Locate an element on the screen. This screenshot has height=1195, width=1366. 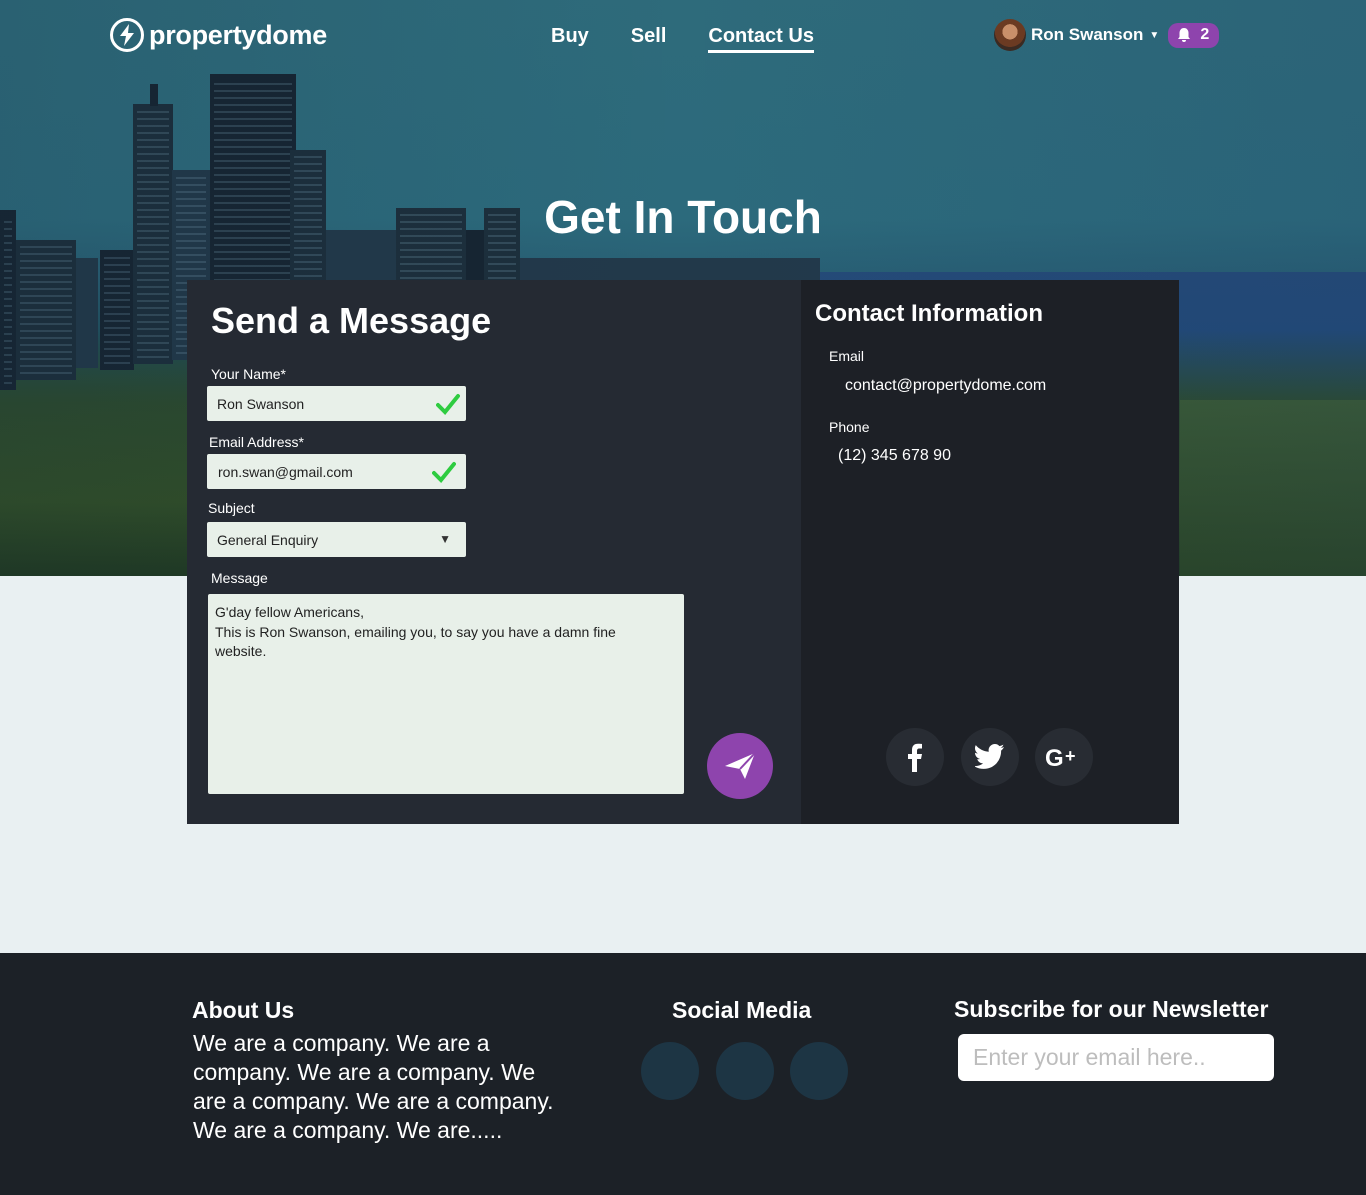
google-plus-button: G + is located at coordinates (1064, 757).